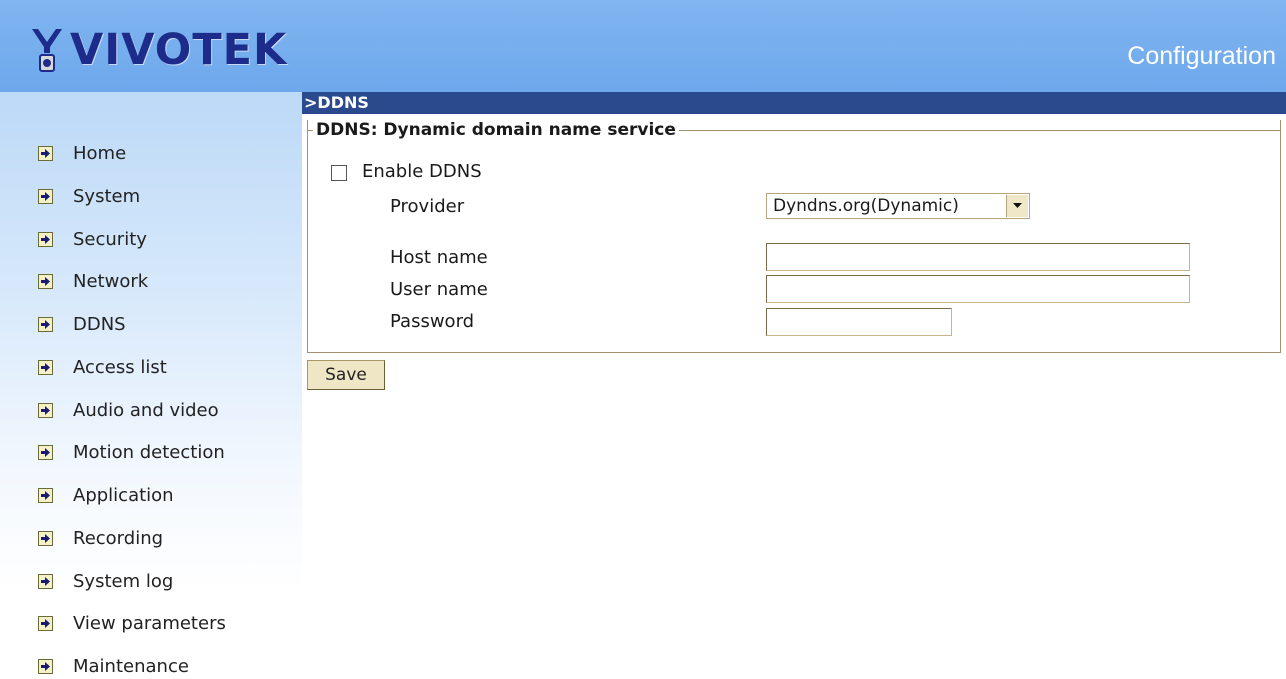 This screenshot has height=679, width=1286. What do you see at coordinates (978, 257) in the screenshot?
I see `host-name-input` at bounding box center [978, 257].